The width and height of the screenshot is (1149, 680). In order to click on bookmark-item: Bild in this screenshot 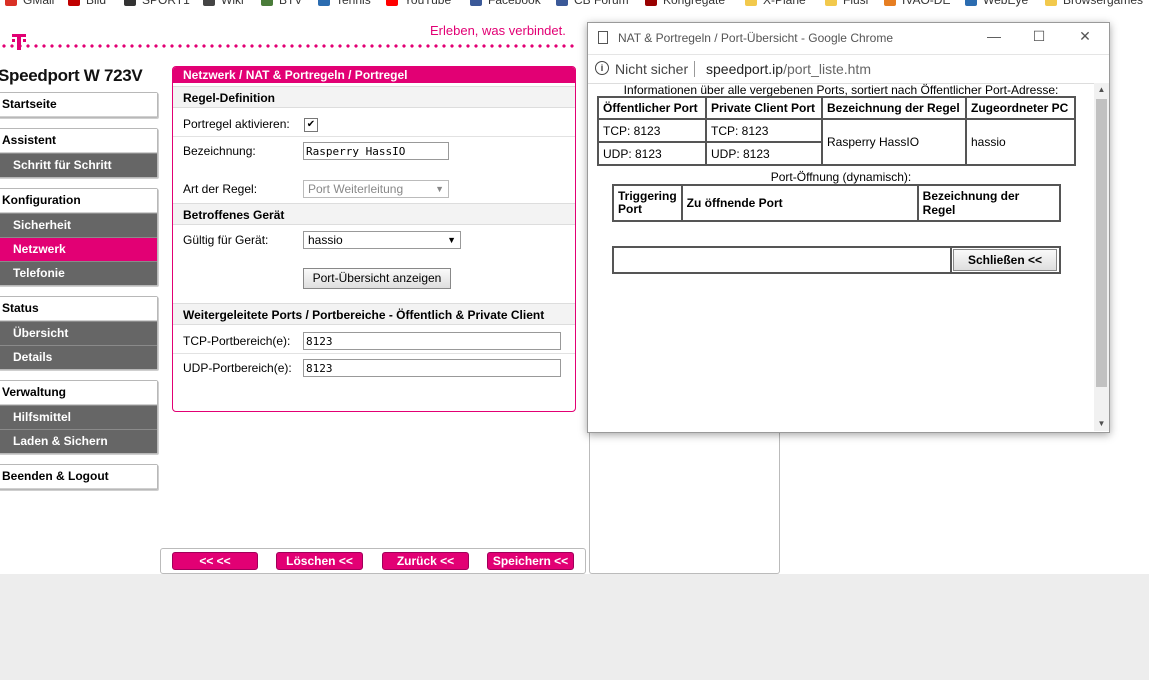, I will do `click(87, 3)`.